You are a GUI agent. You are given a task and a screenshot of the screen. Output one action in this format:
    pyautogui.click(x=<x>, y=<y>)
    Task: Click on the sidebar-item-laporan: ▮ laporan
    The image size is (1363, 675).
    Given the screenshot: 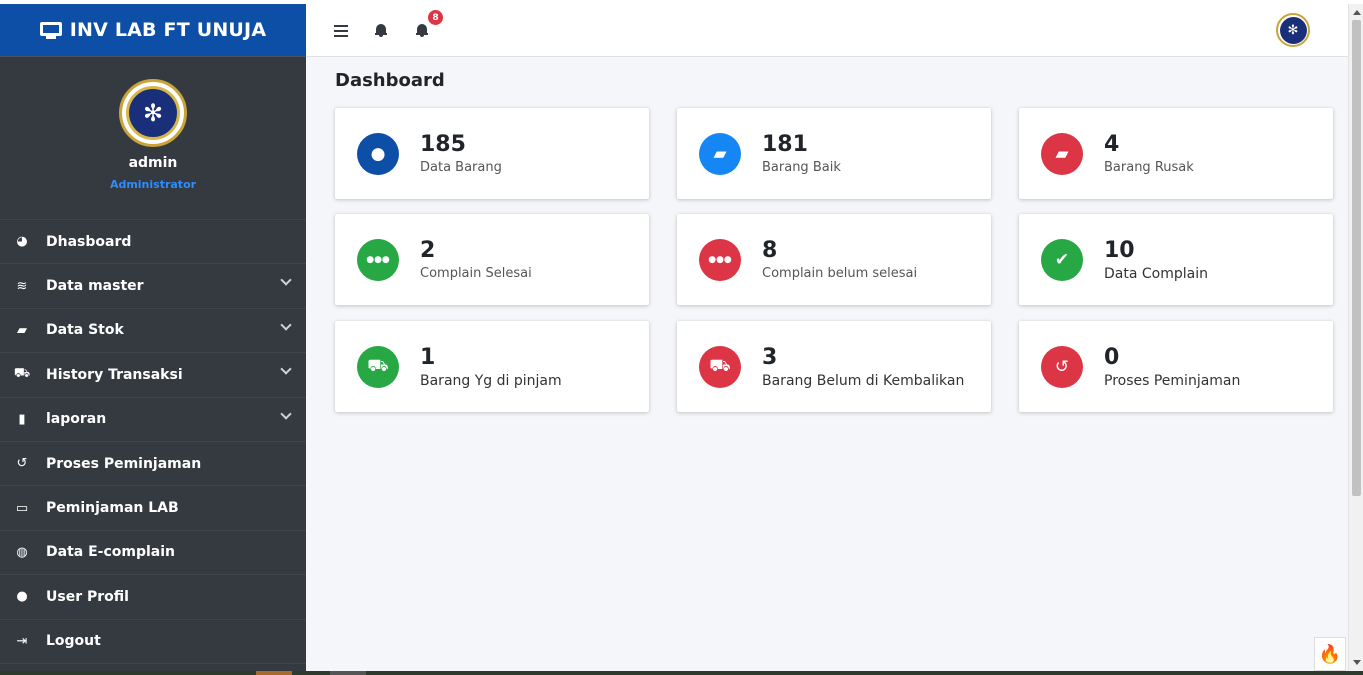 What is the action you would take?
    pyautogui.click(x=153, y=420)
    